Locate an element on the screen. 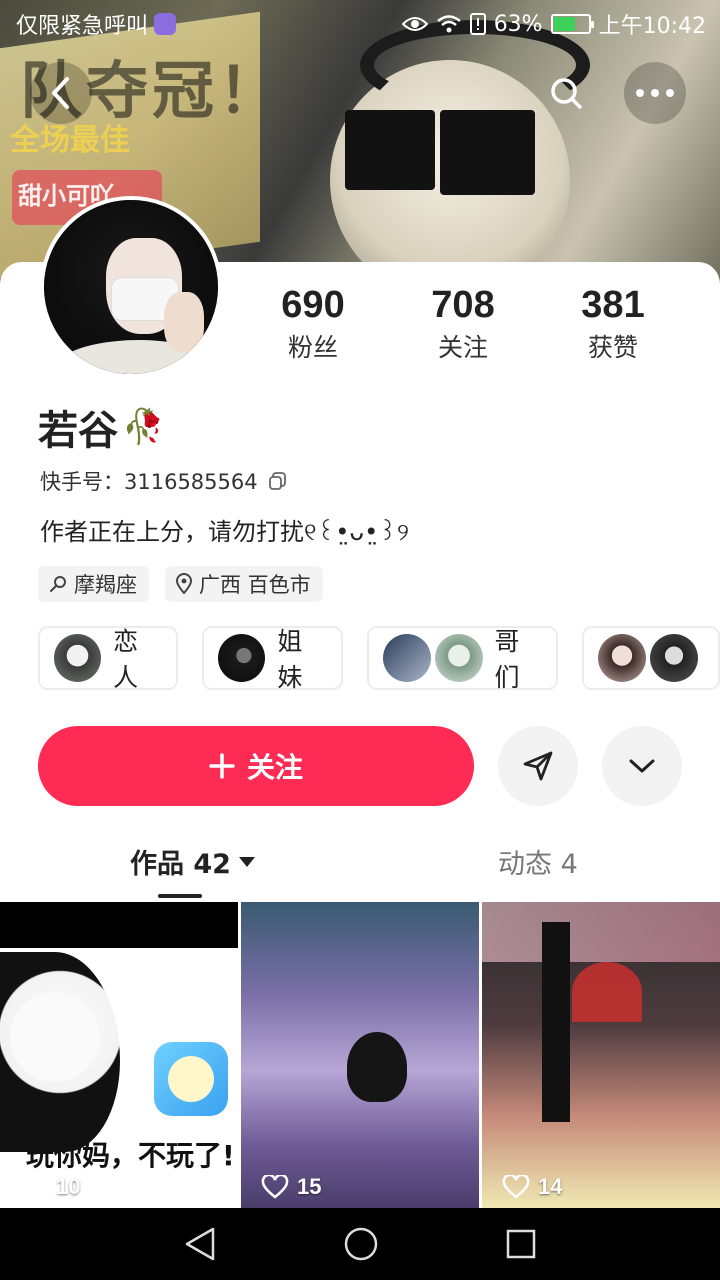  stat-value: 690 is located at coordinates (313, 305).